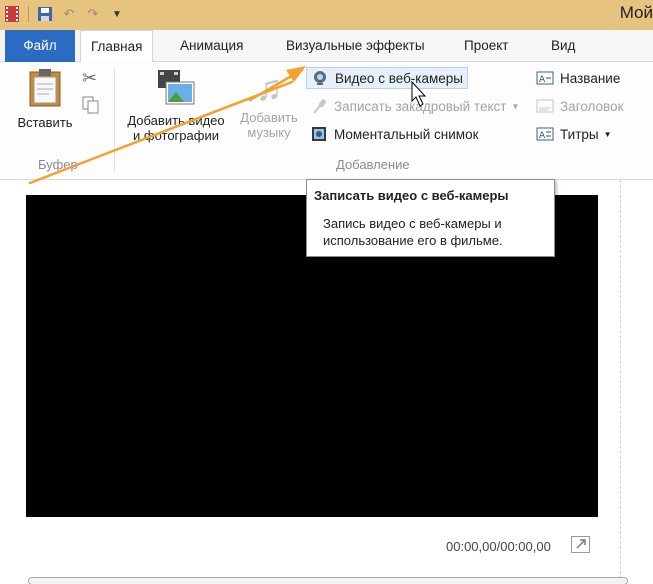  I want to click on snapshot-button: Моментальный снимок, so click(394, 134).